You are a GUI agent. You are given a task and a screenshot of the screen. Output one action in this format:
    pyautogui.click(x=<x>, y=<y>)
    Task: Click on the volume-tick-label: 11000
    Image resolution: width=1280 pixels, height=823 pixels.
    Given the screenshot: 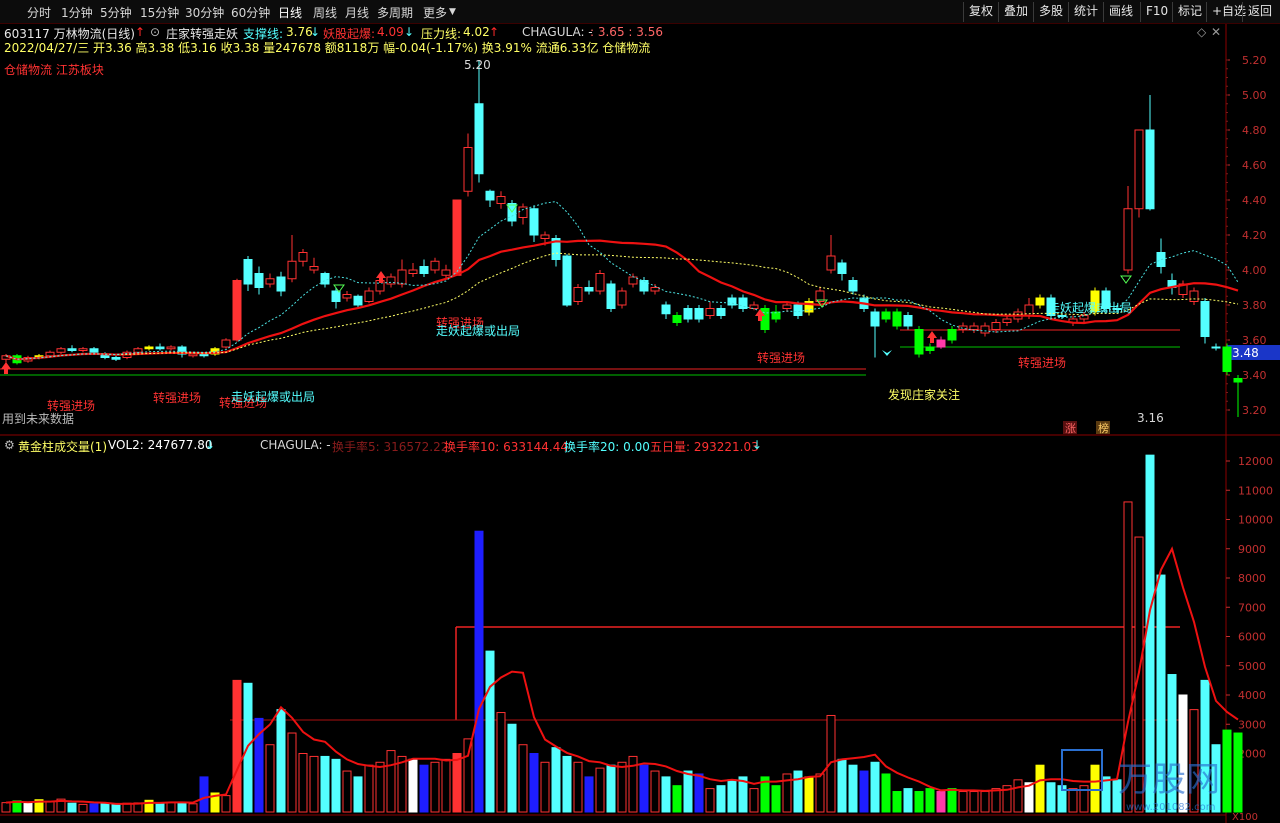 What is the action you would take?
    pyautogui.click(x=1255, y=490)
    